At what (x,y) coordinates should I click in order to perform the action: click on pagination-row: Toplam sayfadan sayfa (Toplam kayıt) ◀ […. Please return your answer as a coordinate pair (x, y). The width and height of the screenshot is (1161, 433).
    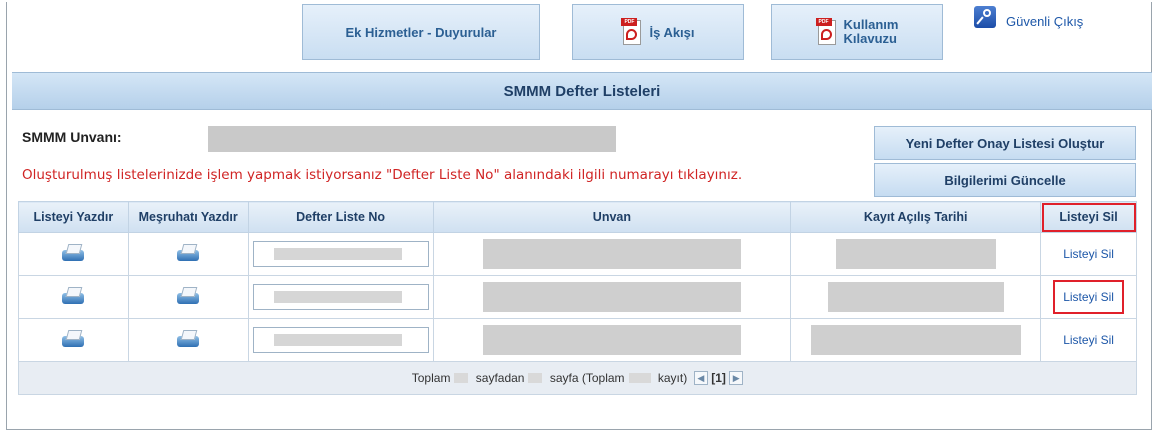
    Looking at the image, I should click on (577, 378).